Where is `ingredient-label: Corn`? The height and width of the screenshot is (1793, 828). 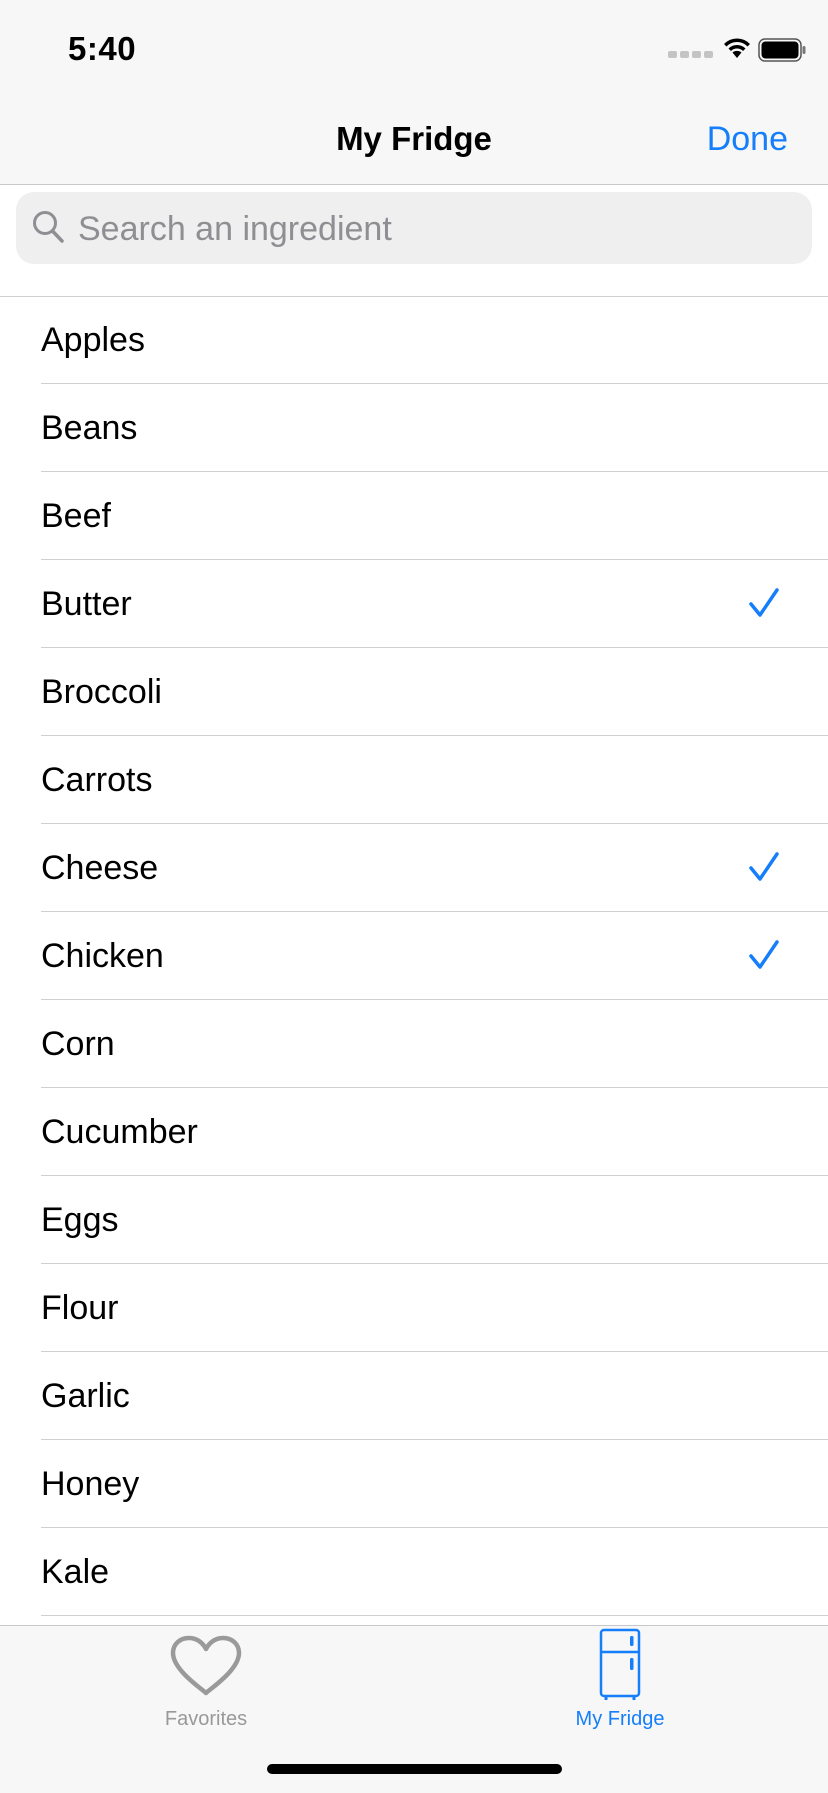 ingredient-label: Corn is located at coordinates (78, 1044).